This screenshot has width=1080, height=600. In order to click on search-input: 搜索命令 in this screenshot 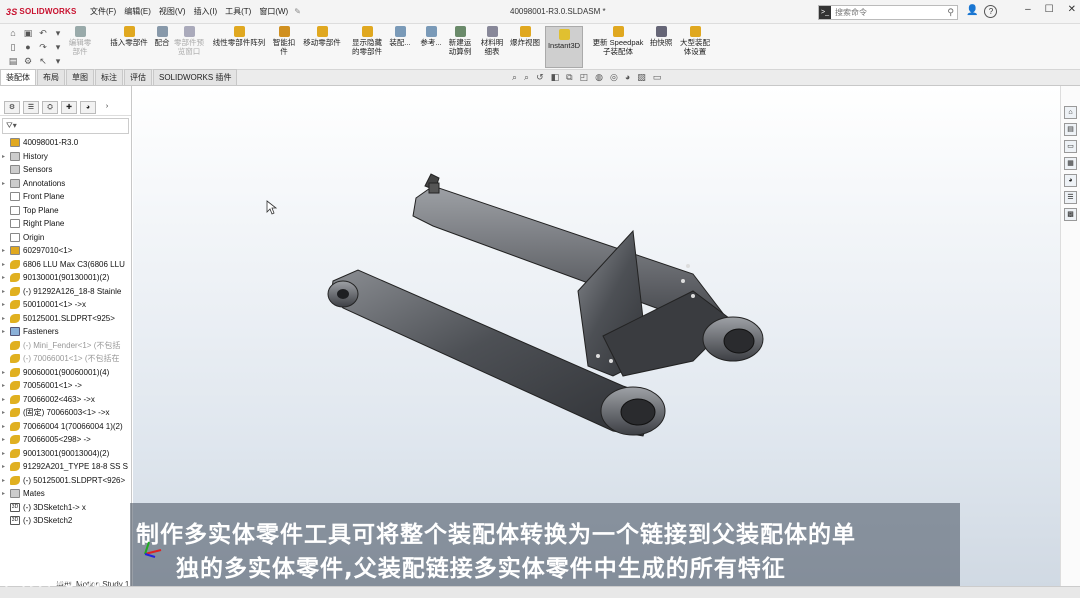, I will do `click(891, 12)`.